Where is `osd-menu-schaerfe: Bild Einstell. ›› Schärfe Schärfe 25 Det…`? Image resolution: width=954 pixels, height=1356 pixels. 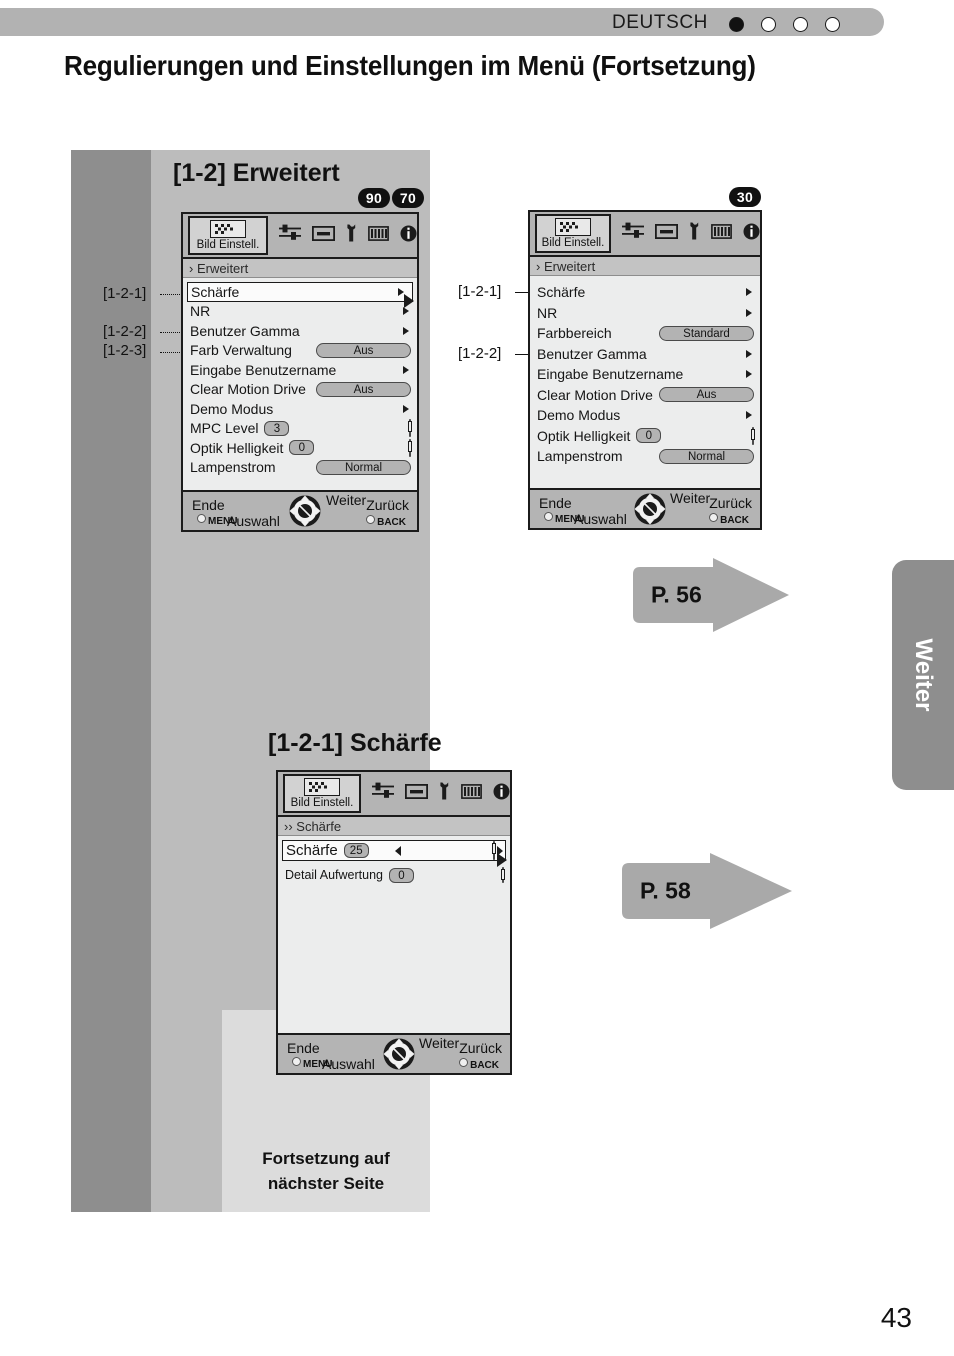 osd-menu-schaerfe: Bild Einstell. ›› Schärfe Schärfe 25 Det… is located at coordinates (394, 922).